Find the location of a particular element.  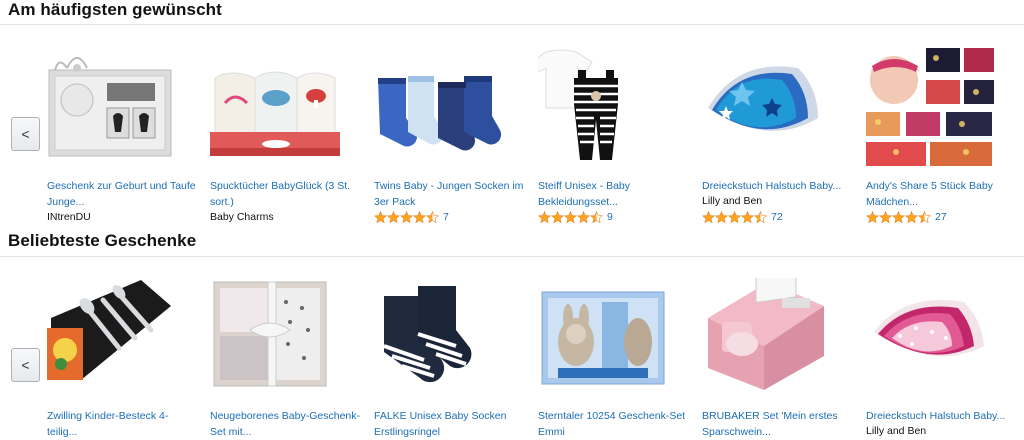

rating-count-link: 72 is located at coordinates (777, 217).